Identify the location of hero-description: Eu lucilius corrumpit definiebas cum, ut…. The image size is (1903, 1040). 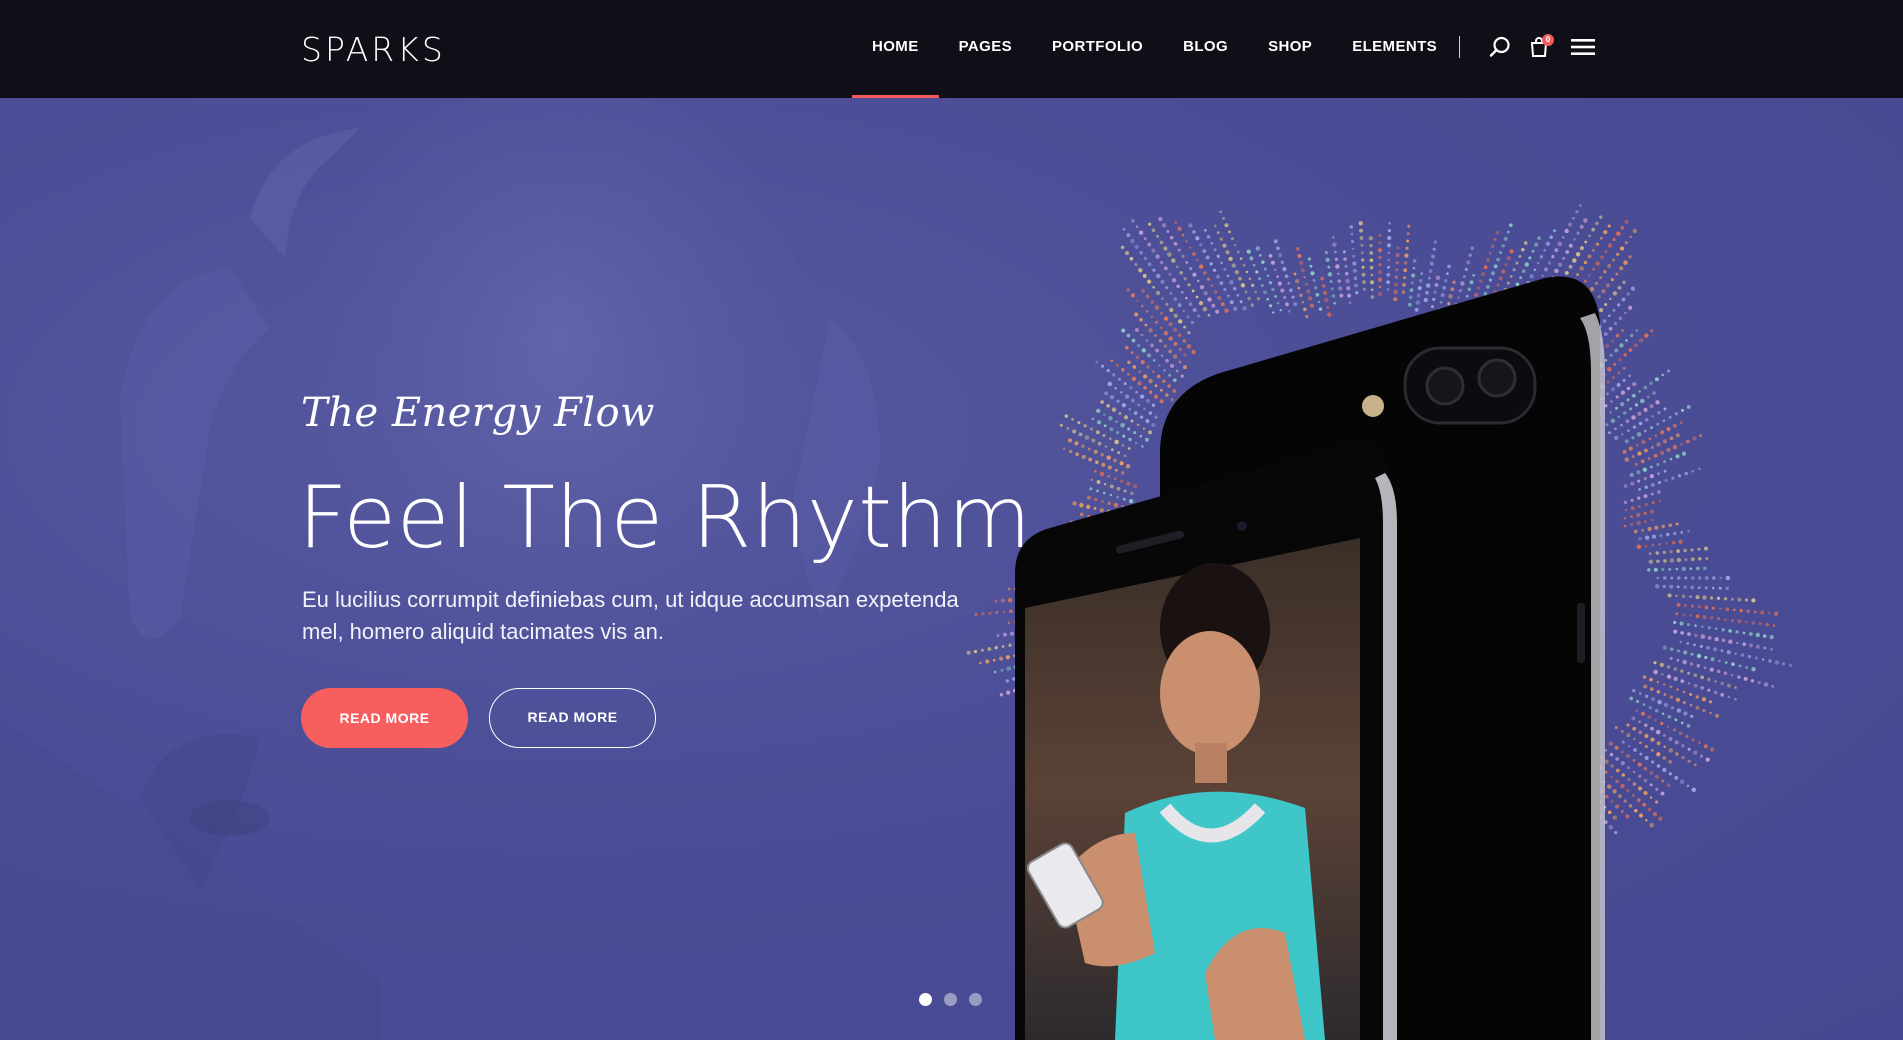
(630, 615).